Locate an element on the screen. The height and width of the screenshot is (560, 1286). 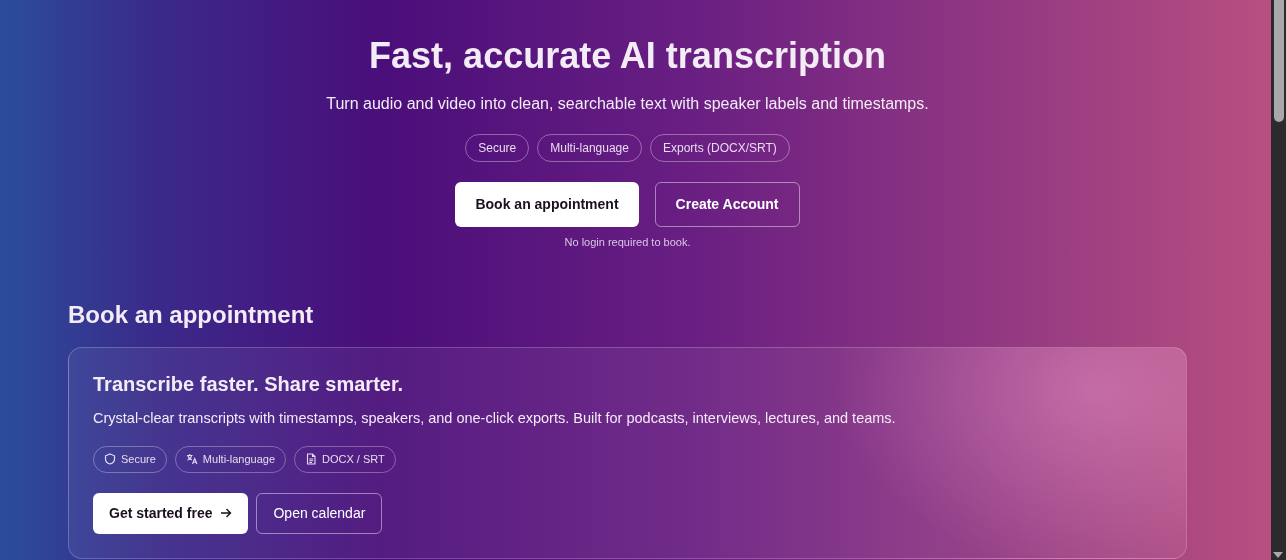
scroll-down-icon is located at coordinates (1278, 555).